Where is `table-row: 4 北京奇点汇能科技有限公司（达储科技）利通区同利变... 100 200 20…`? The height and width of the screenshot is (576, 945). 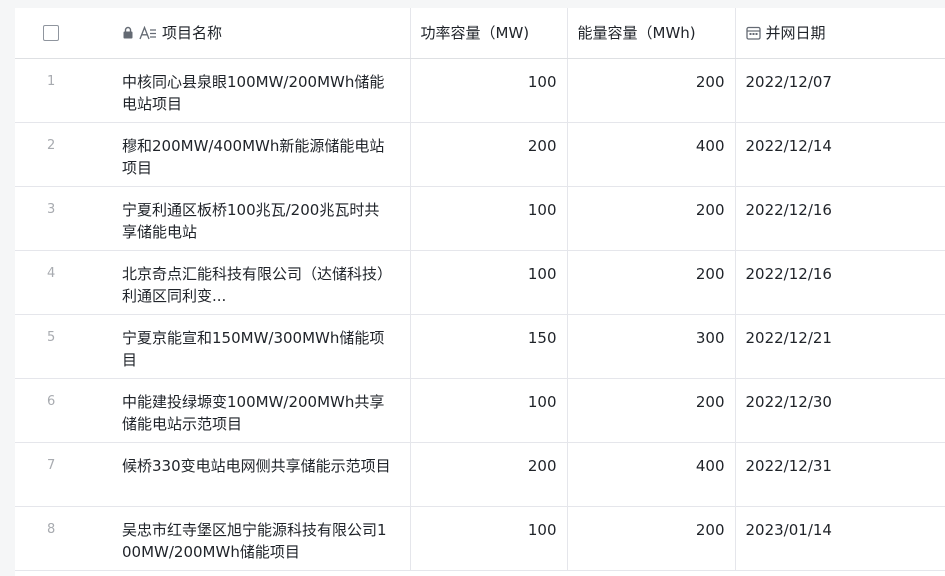
table-row: 4 北京奇点汇能科技有限公司（达储科技）利通区同利变... 100 200 20… is located at coordinates (480, 282).